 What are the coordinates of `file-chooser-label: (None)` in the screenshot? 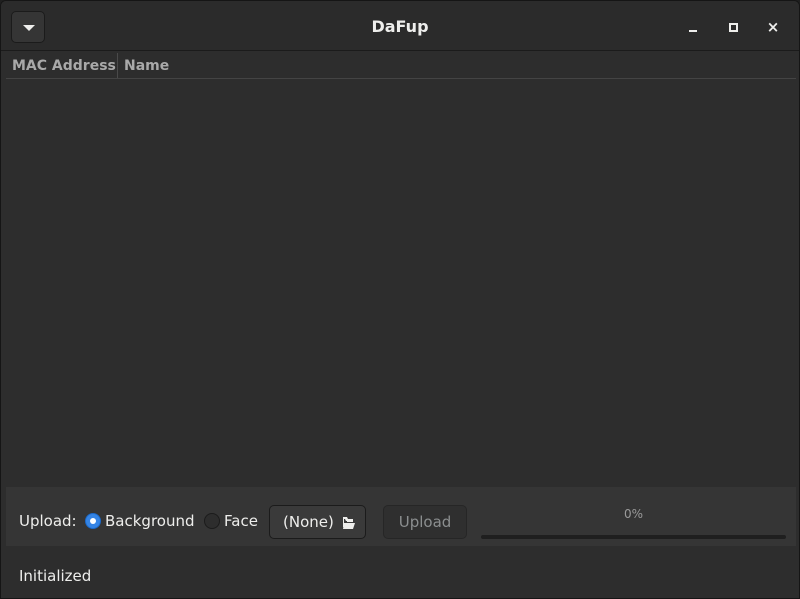 It's located at (308, 522).